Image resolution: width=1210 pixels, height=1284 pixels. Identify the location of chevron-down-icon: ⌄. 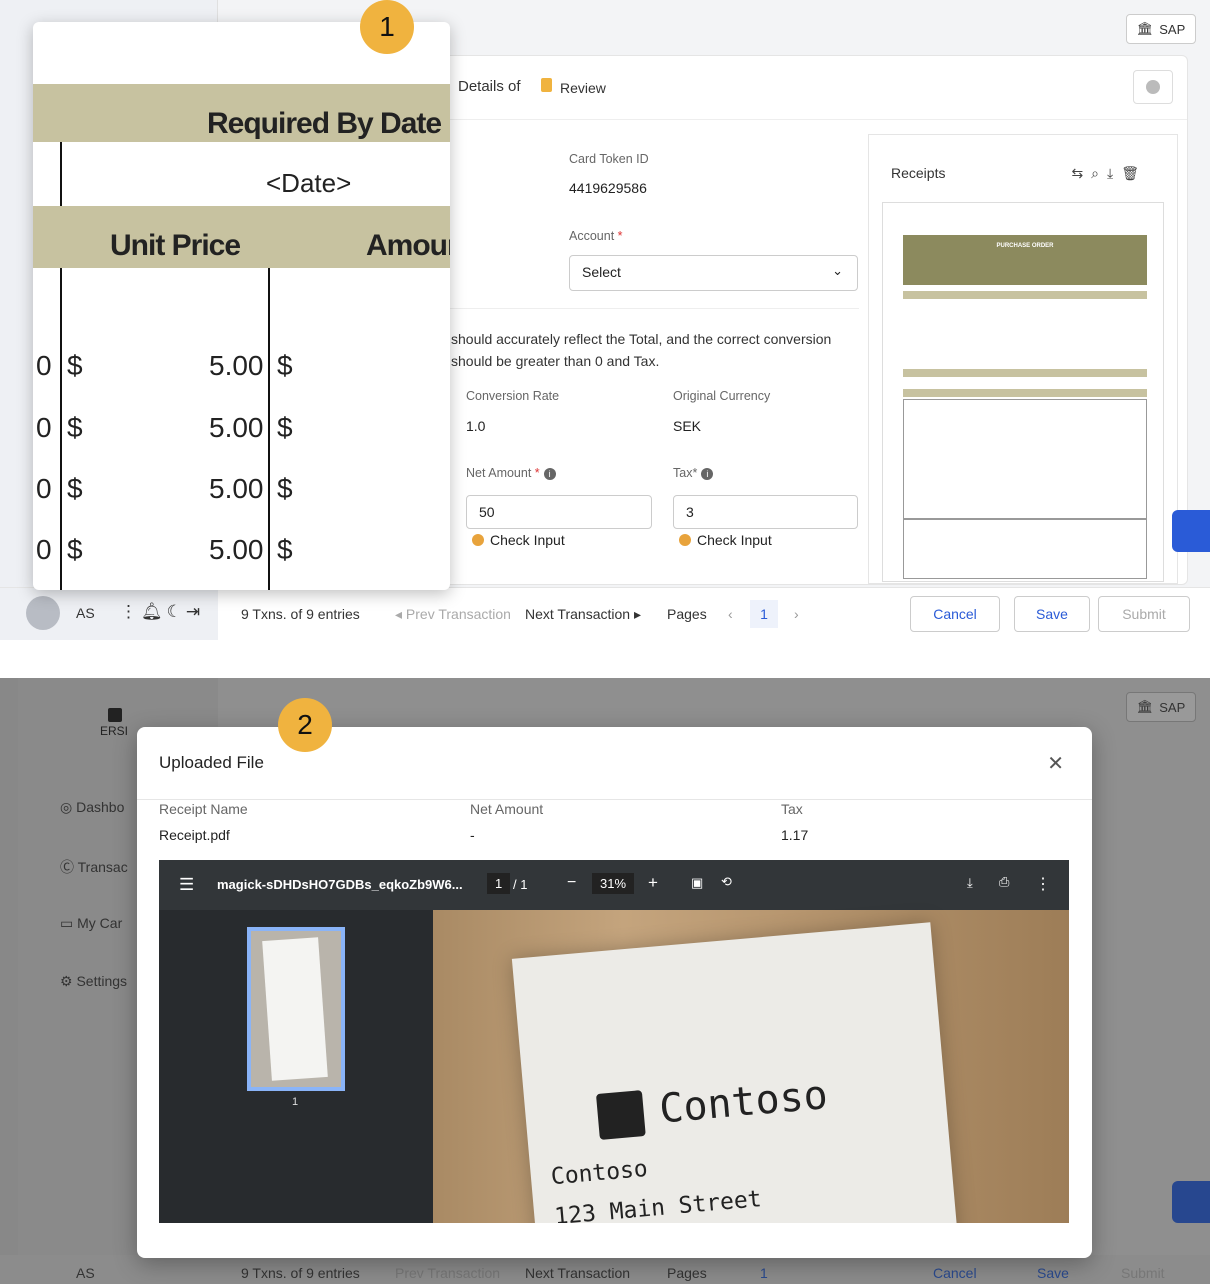
(837, 270).